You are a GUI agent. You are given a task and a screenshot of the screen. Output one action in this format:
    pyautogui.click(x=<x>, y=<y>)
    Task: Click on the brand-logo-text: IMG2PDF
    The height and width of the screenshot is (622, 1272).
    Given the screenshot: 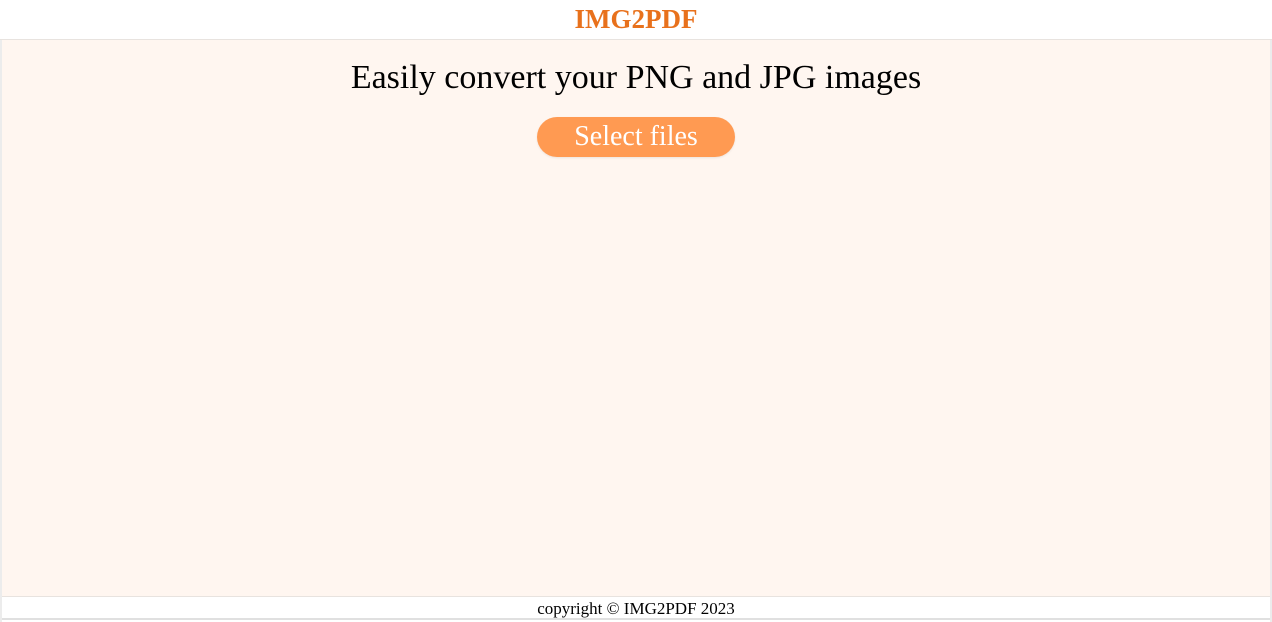 What is the action you would take?
    pyautogui.click(x=636, y=19)
    